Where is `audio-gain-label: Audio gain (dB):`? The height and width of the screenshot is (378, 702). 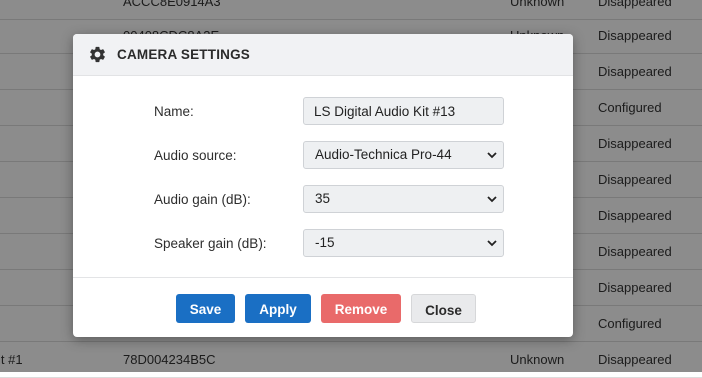
audio-gain-label: Audio gain (dB): is located at coordinates (202, 199).